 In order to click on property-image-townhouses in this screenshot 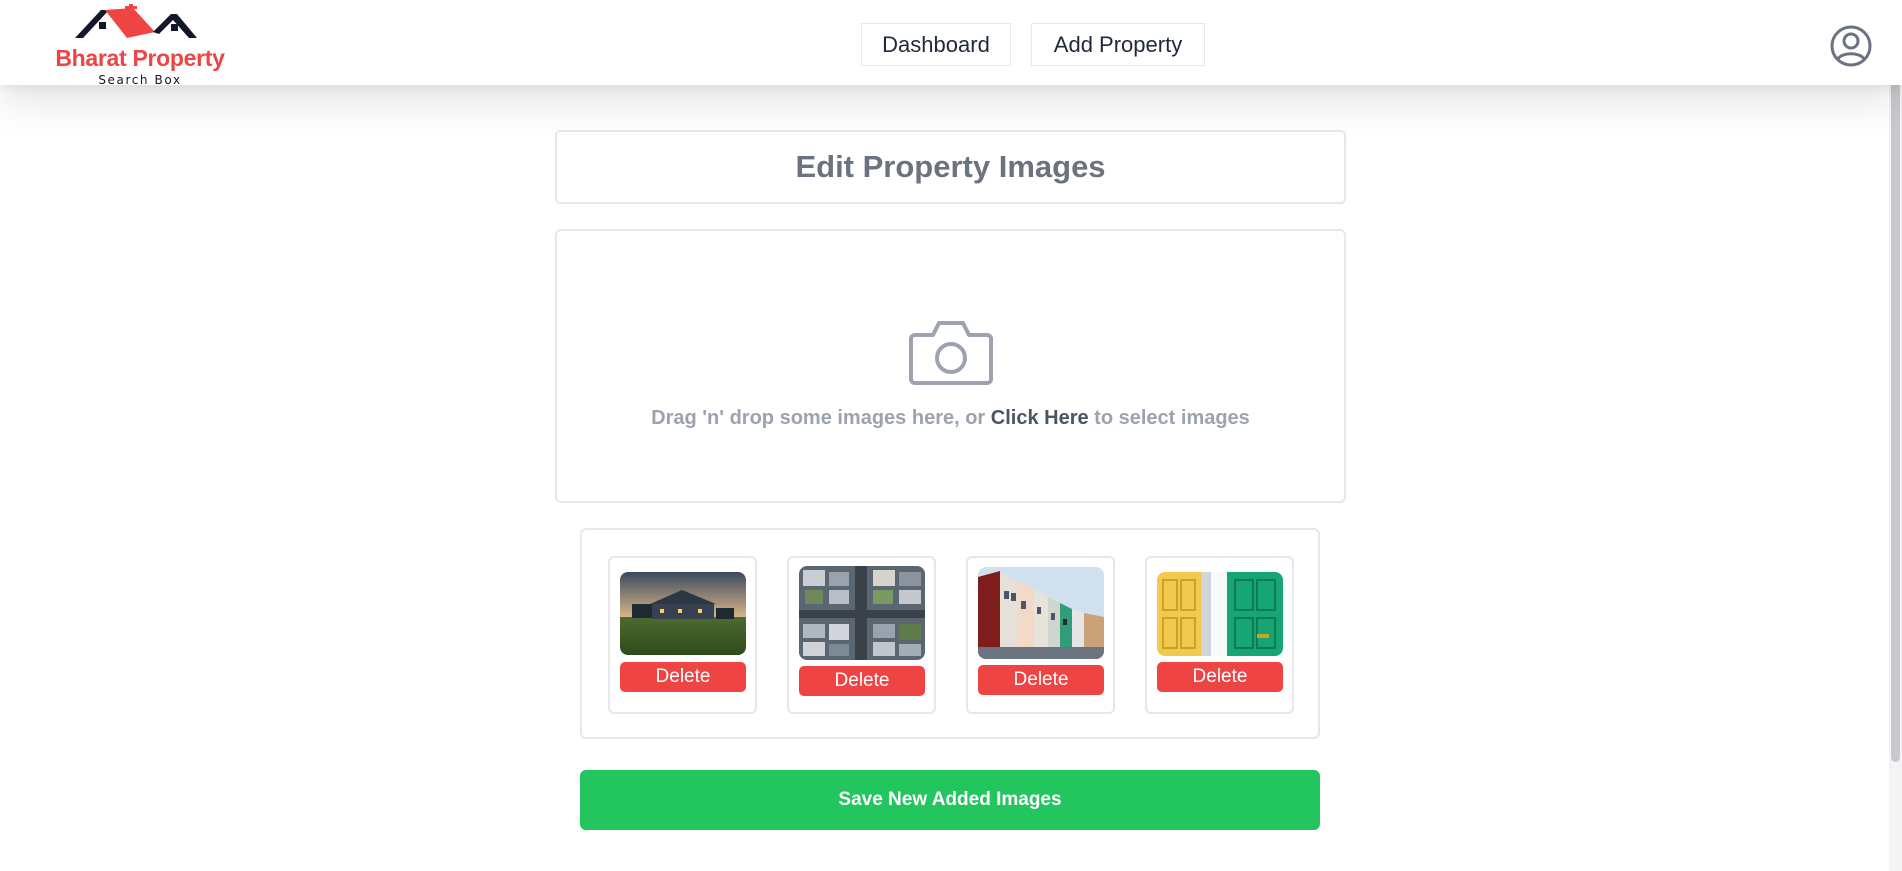, I will do `click(1041, 613)`.